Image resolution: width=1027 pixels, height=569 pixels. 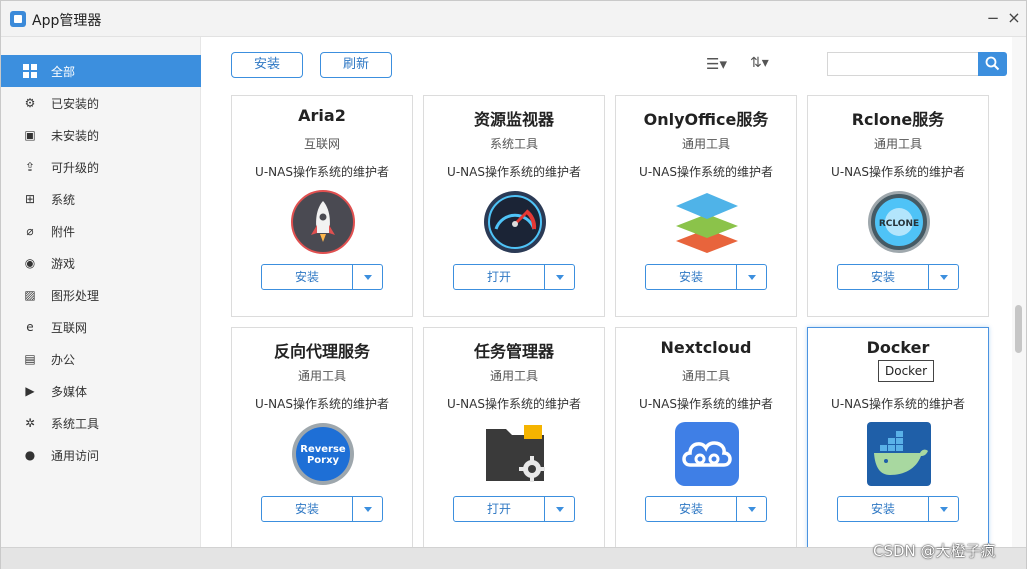 I want to click on app-card-rclone: Rclone服务 通用工具 U-NAS操作系统的维护者 RCLONE 安装, so click(x=898, y=206).